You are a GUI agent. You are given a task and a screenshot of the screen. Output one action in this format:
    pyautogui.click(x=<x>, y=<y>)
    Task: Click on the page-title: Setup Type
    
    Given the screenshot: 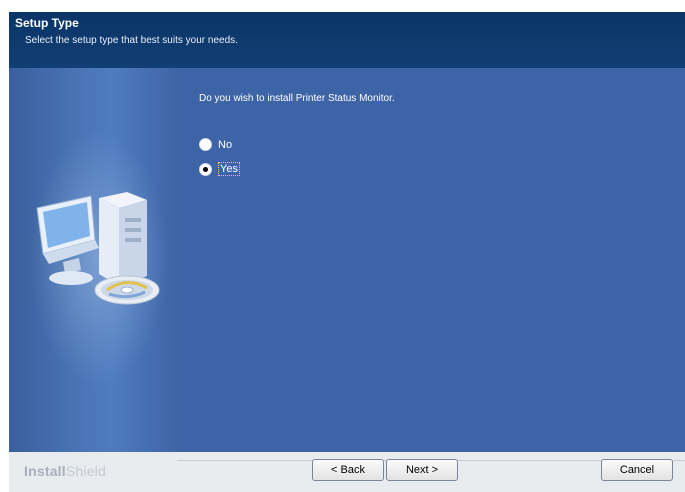 What is the action you would take?
    pyautogui.click(x=47, y=23)
    